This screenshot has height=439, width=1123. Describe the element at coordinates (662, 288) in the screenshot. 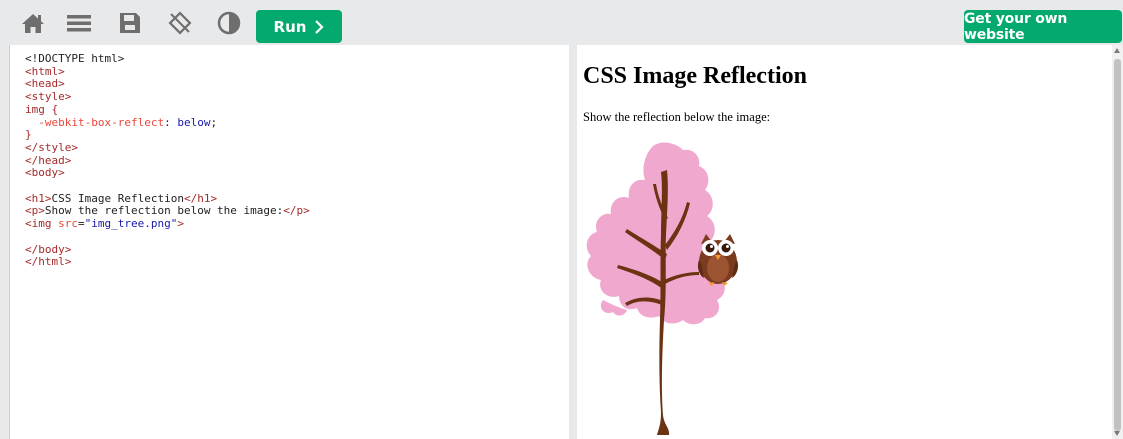

I see `tree-image` at that location.